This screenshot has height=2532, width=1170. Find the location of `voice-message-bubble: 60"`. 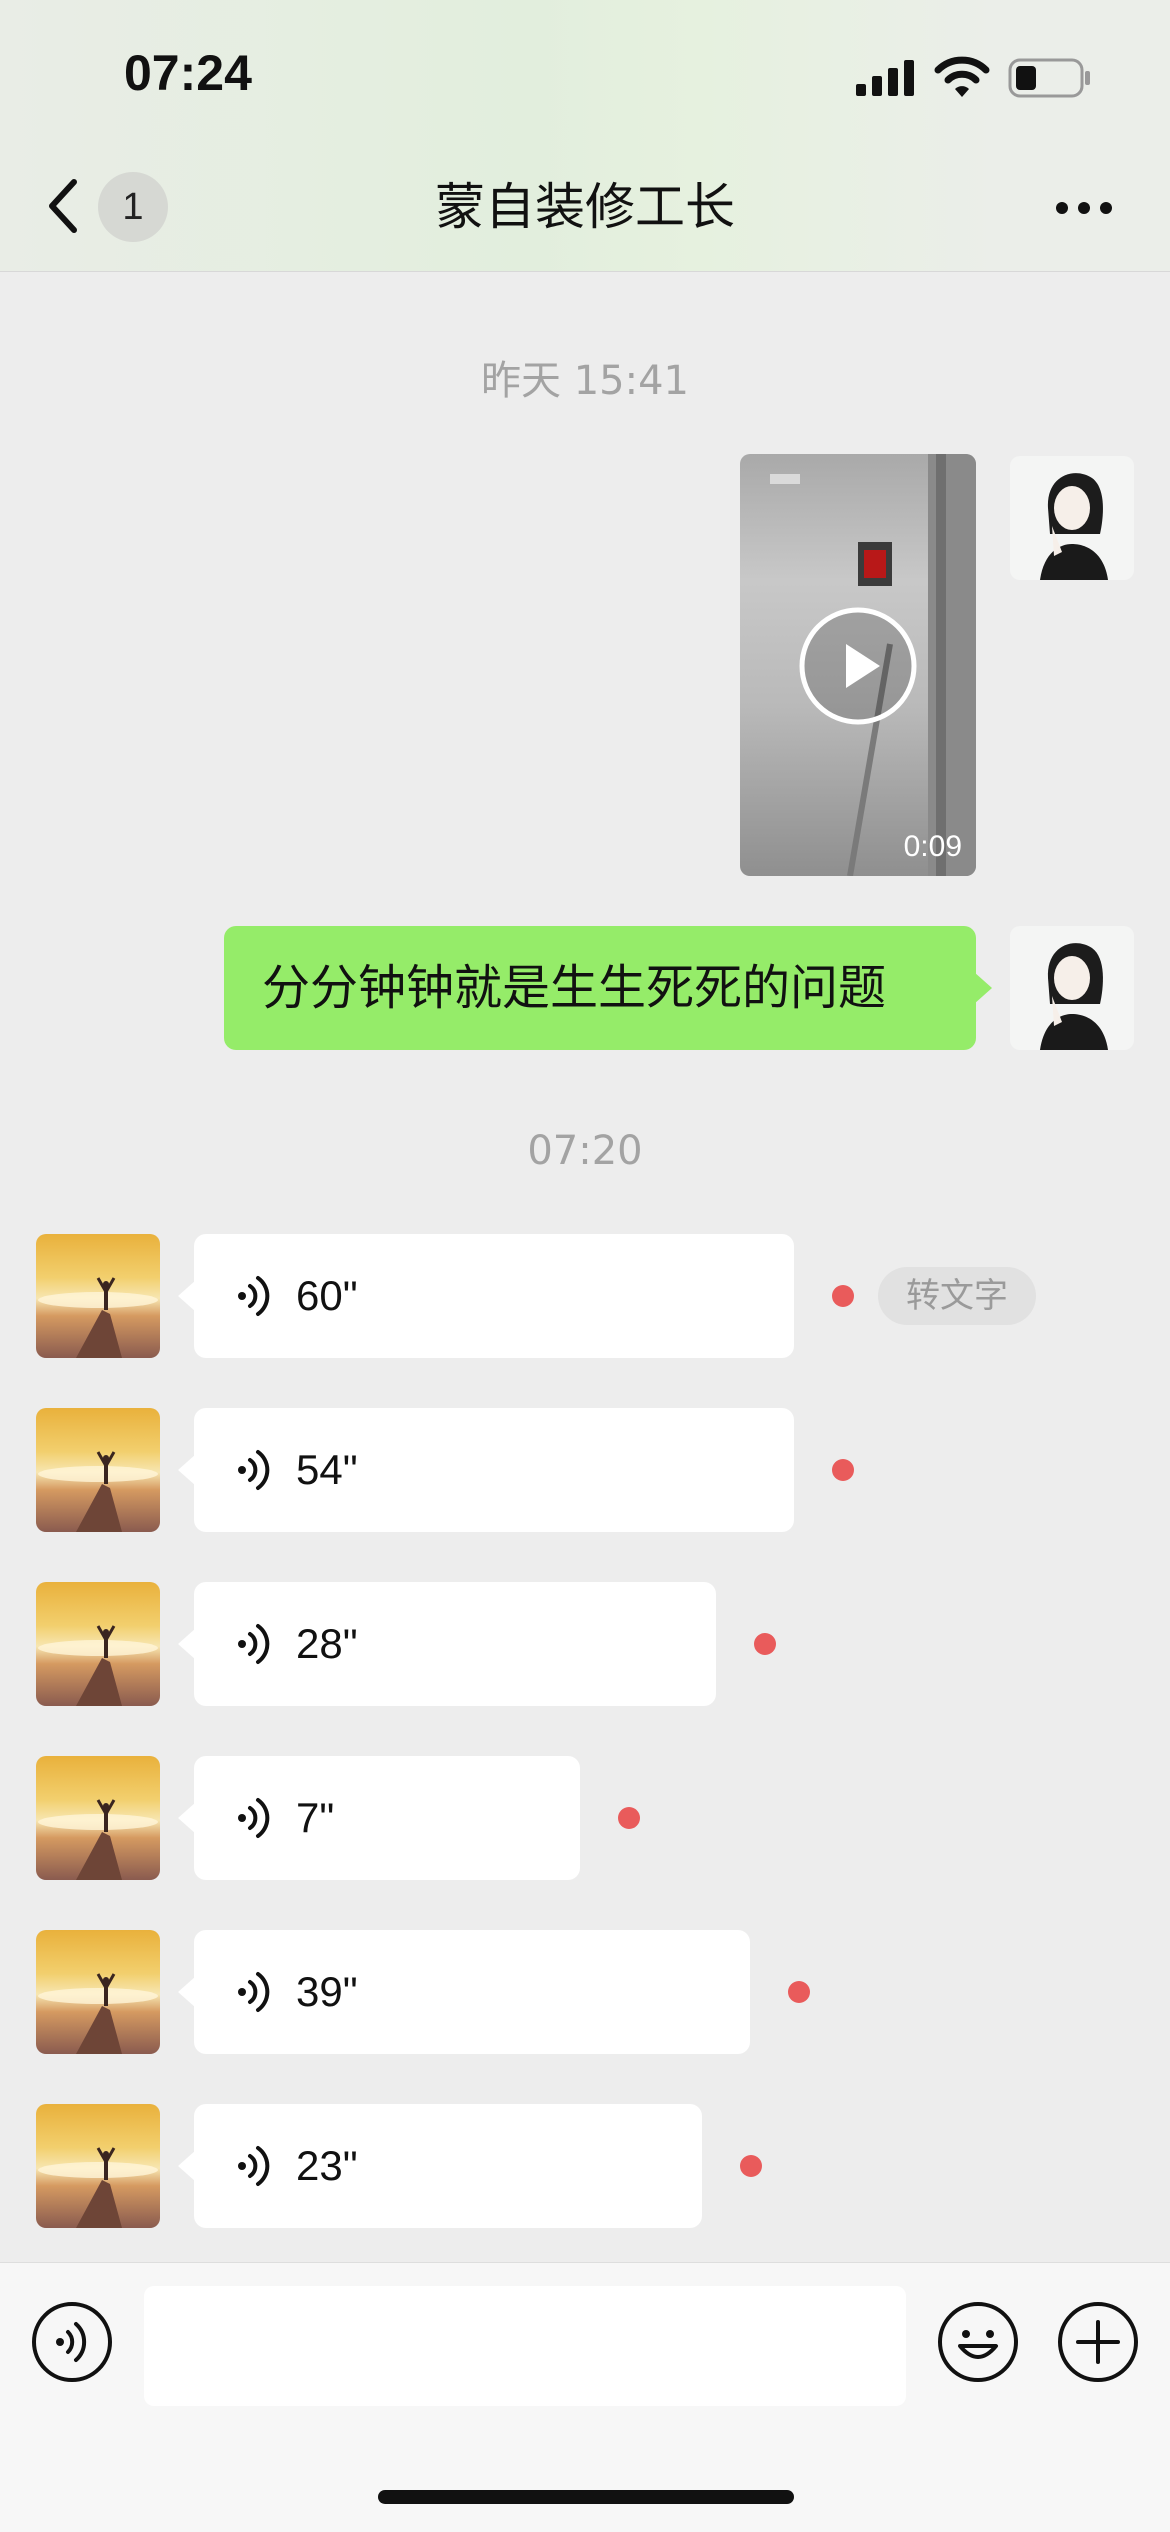

voice-message-bubble: 60" is located at coordinates (486, 1296).